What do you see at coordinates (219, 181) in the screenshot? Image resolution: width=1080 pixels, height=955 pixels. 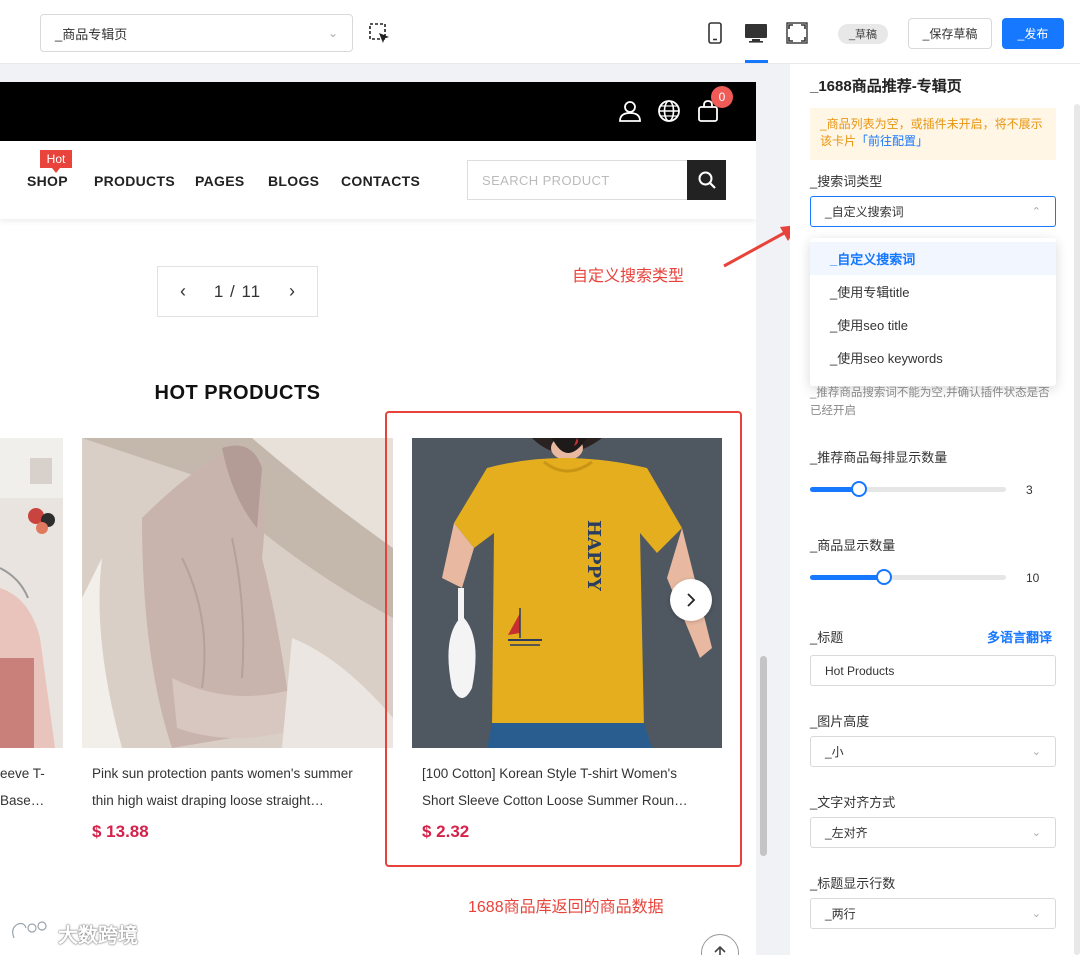 I see `nav-pages: PAGES` at bounding box center [219, 181].